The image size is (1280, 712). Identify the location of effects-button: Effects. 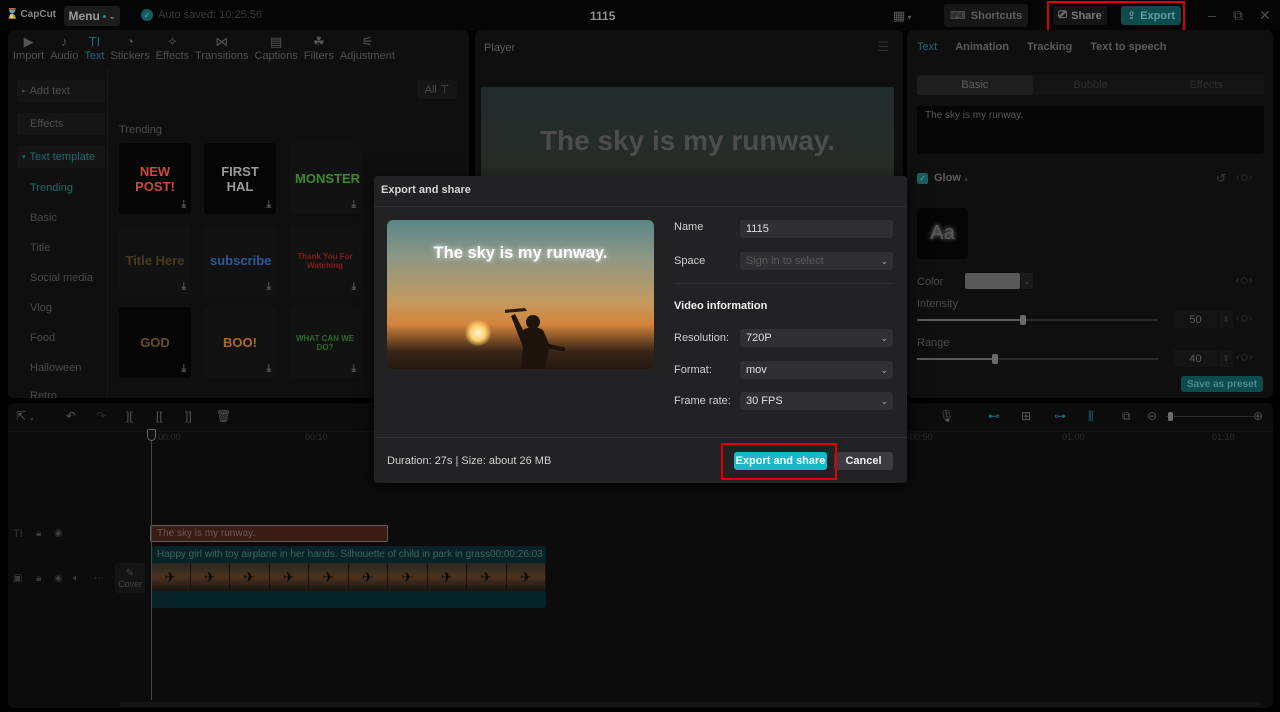
(61, 124).